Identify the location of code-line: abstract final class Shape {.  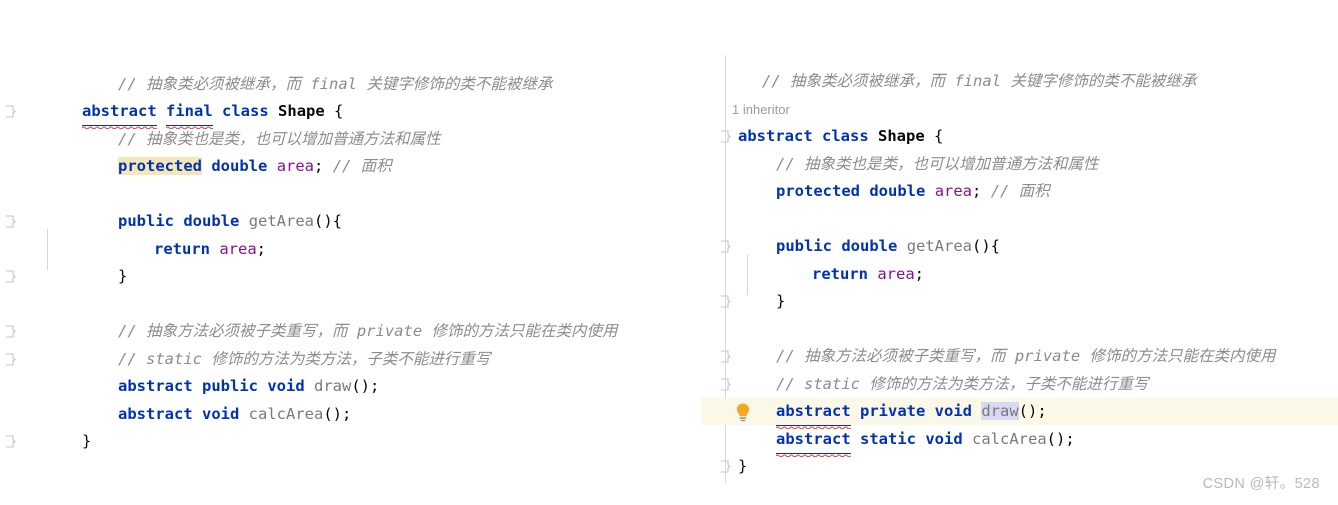
(212, 113).